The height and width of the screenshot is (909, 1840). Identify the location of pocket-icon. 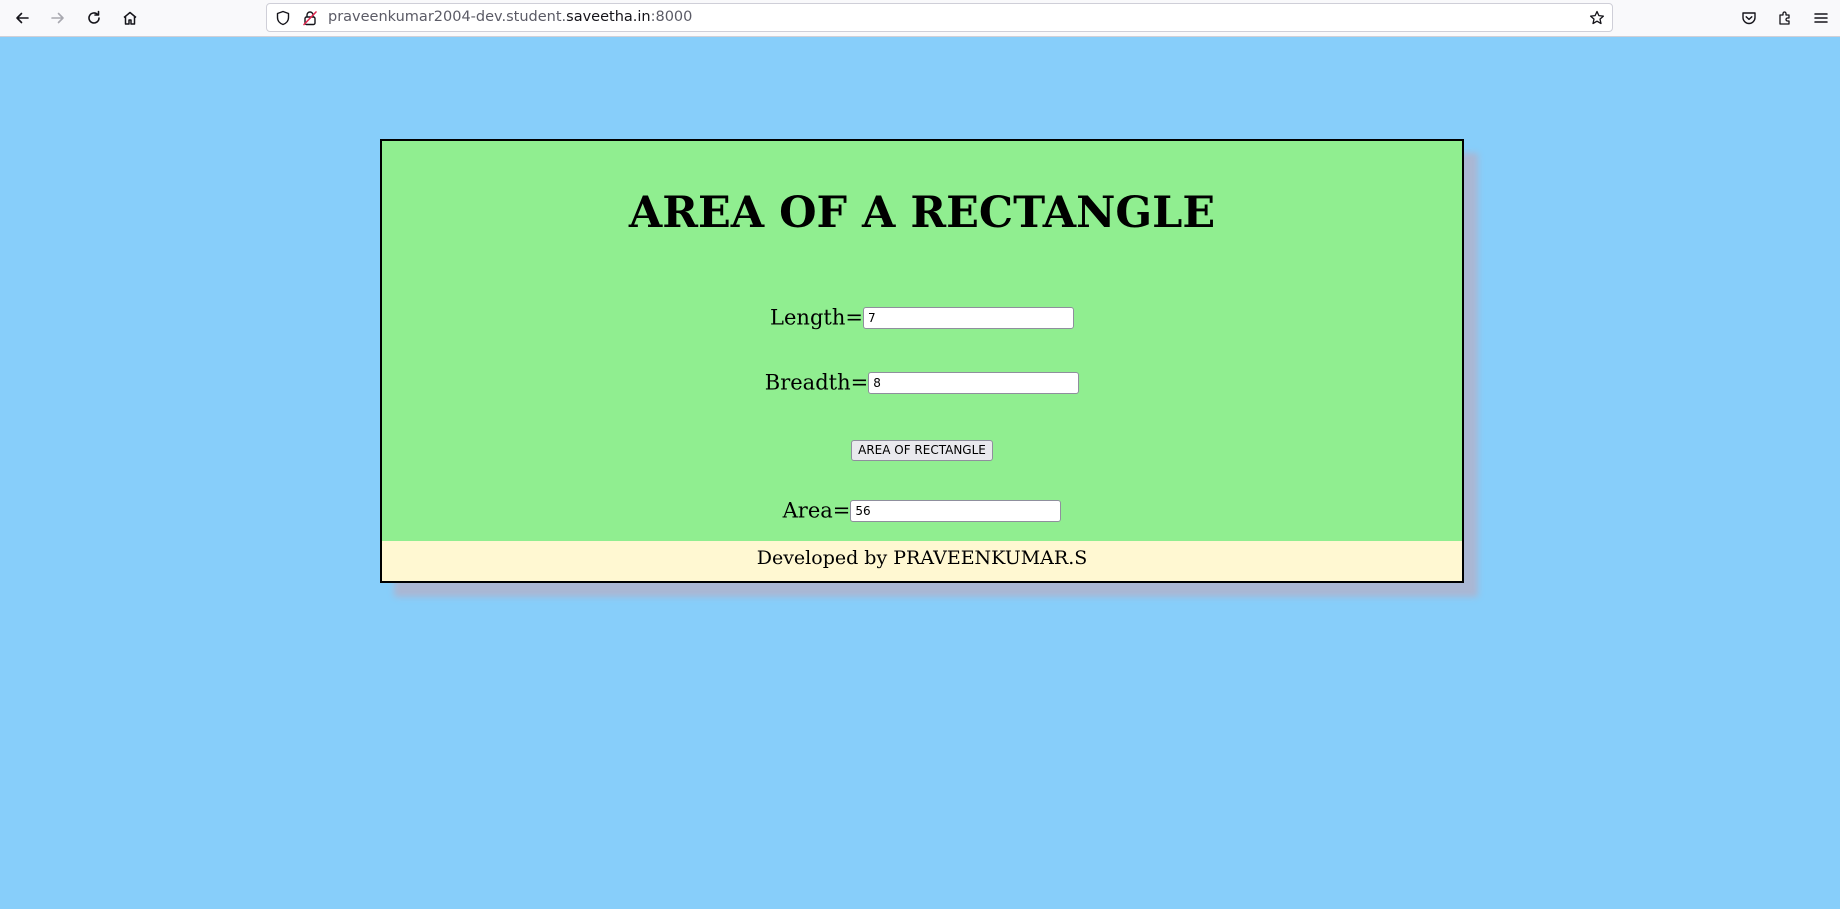
(1749, 18).